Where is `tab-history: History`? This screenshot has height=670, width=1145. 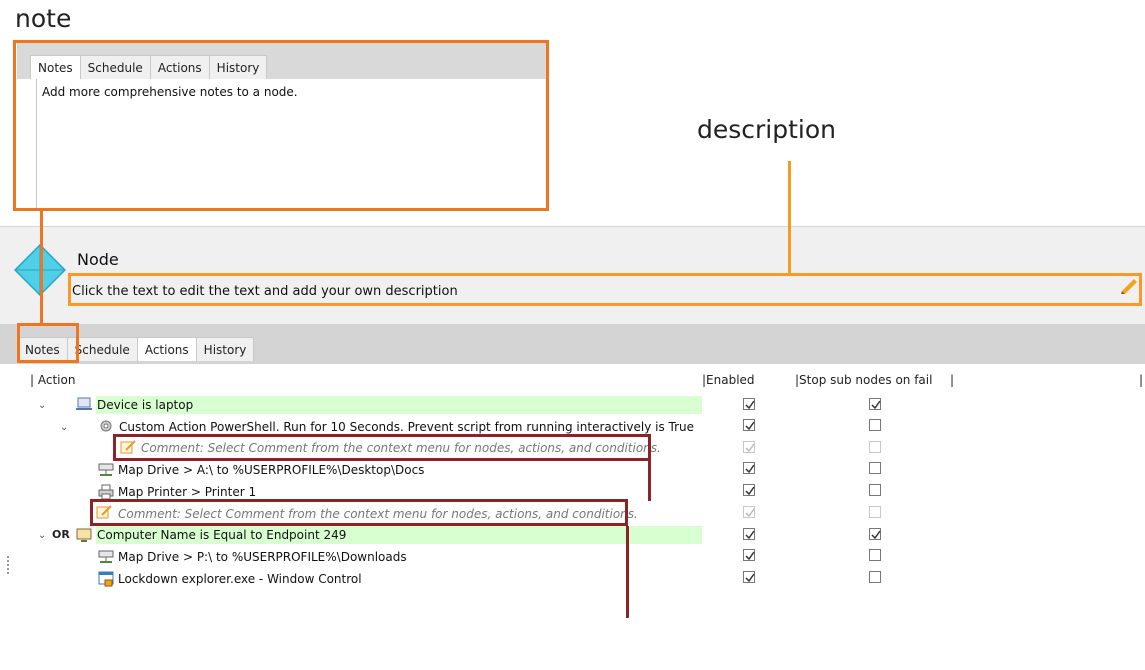 tab-history: History is located at coordinates (225, 349).